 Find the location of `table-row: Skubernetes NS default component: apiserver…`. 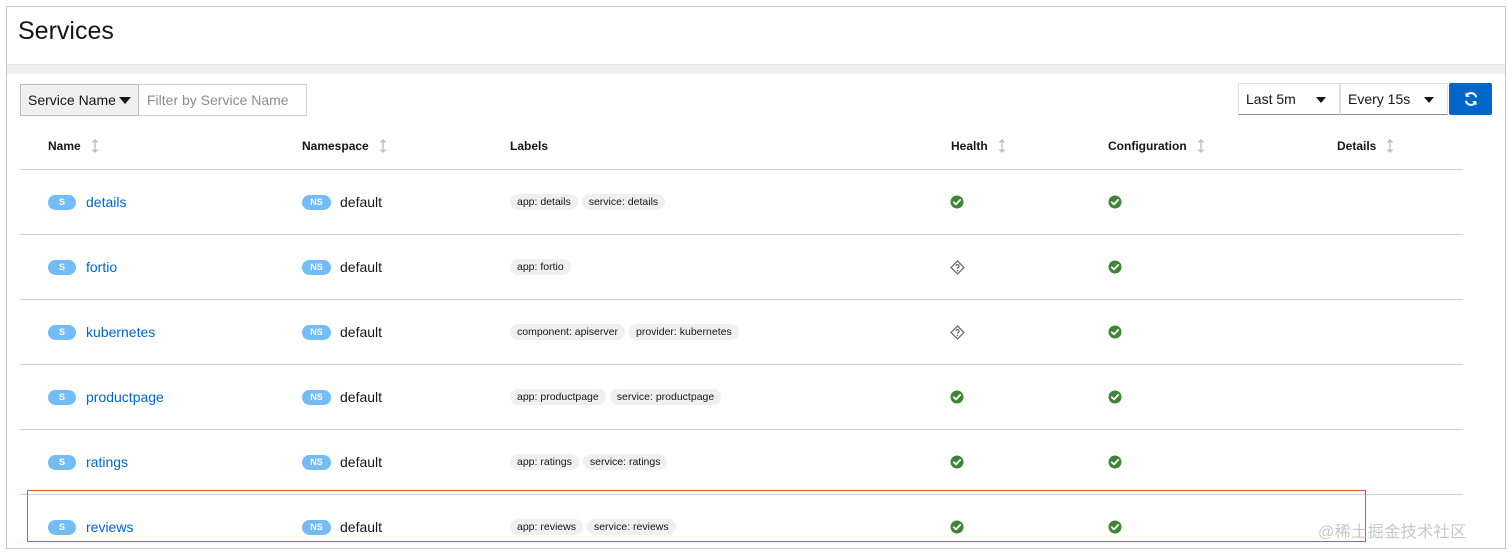

table-row: Skubernetes NS default component: apiserver… is located at coordinates (741, 332).